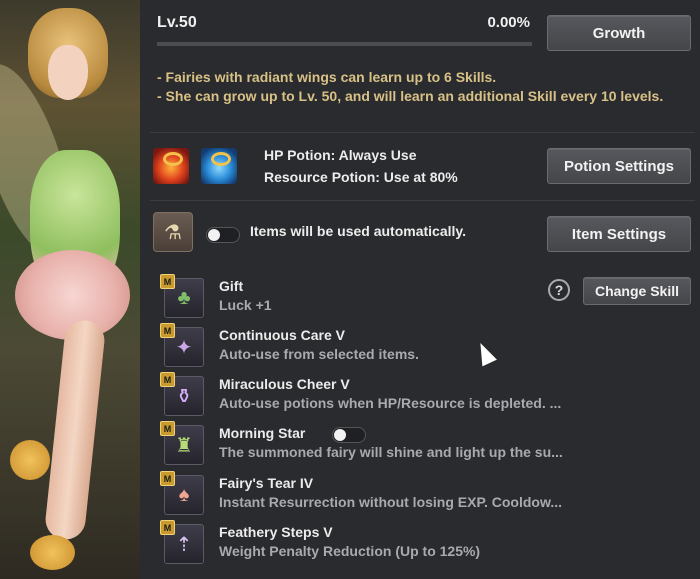  Describe the element at coordinates (284, 384) in the screenshot. I see `skill-name: Miraculous Cheer V` at that location.